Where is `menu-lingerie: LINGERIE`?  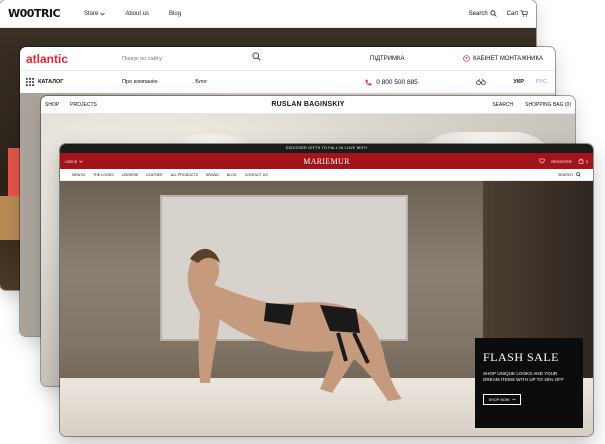
menu-lingerie: LINGERIE is located at coordinates (130, 175).